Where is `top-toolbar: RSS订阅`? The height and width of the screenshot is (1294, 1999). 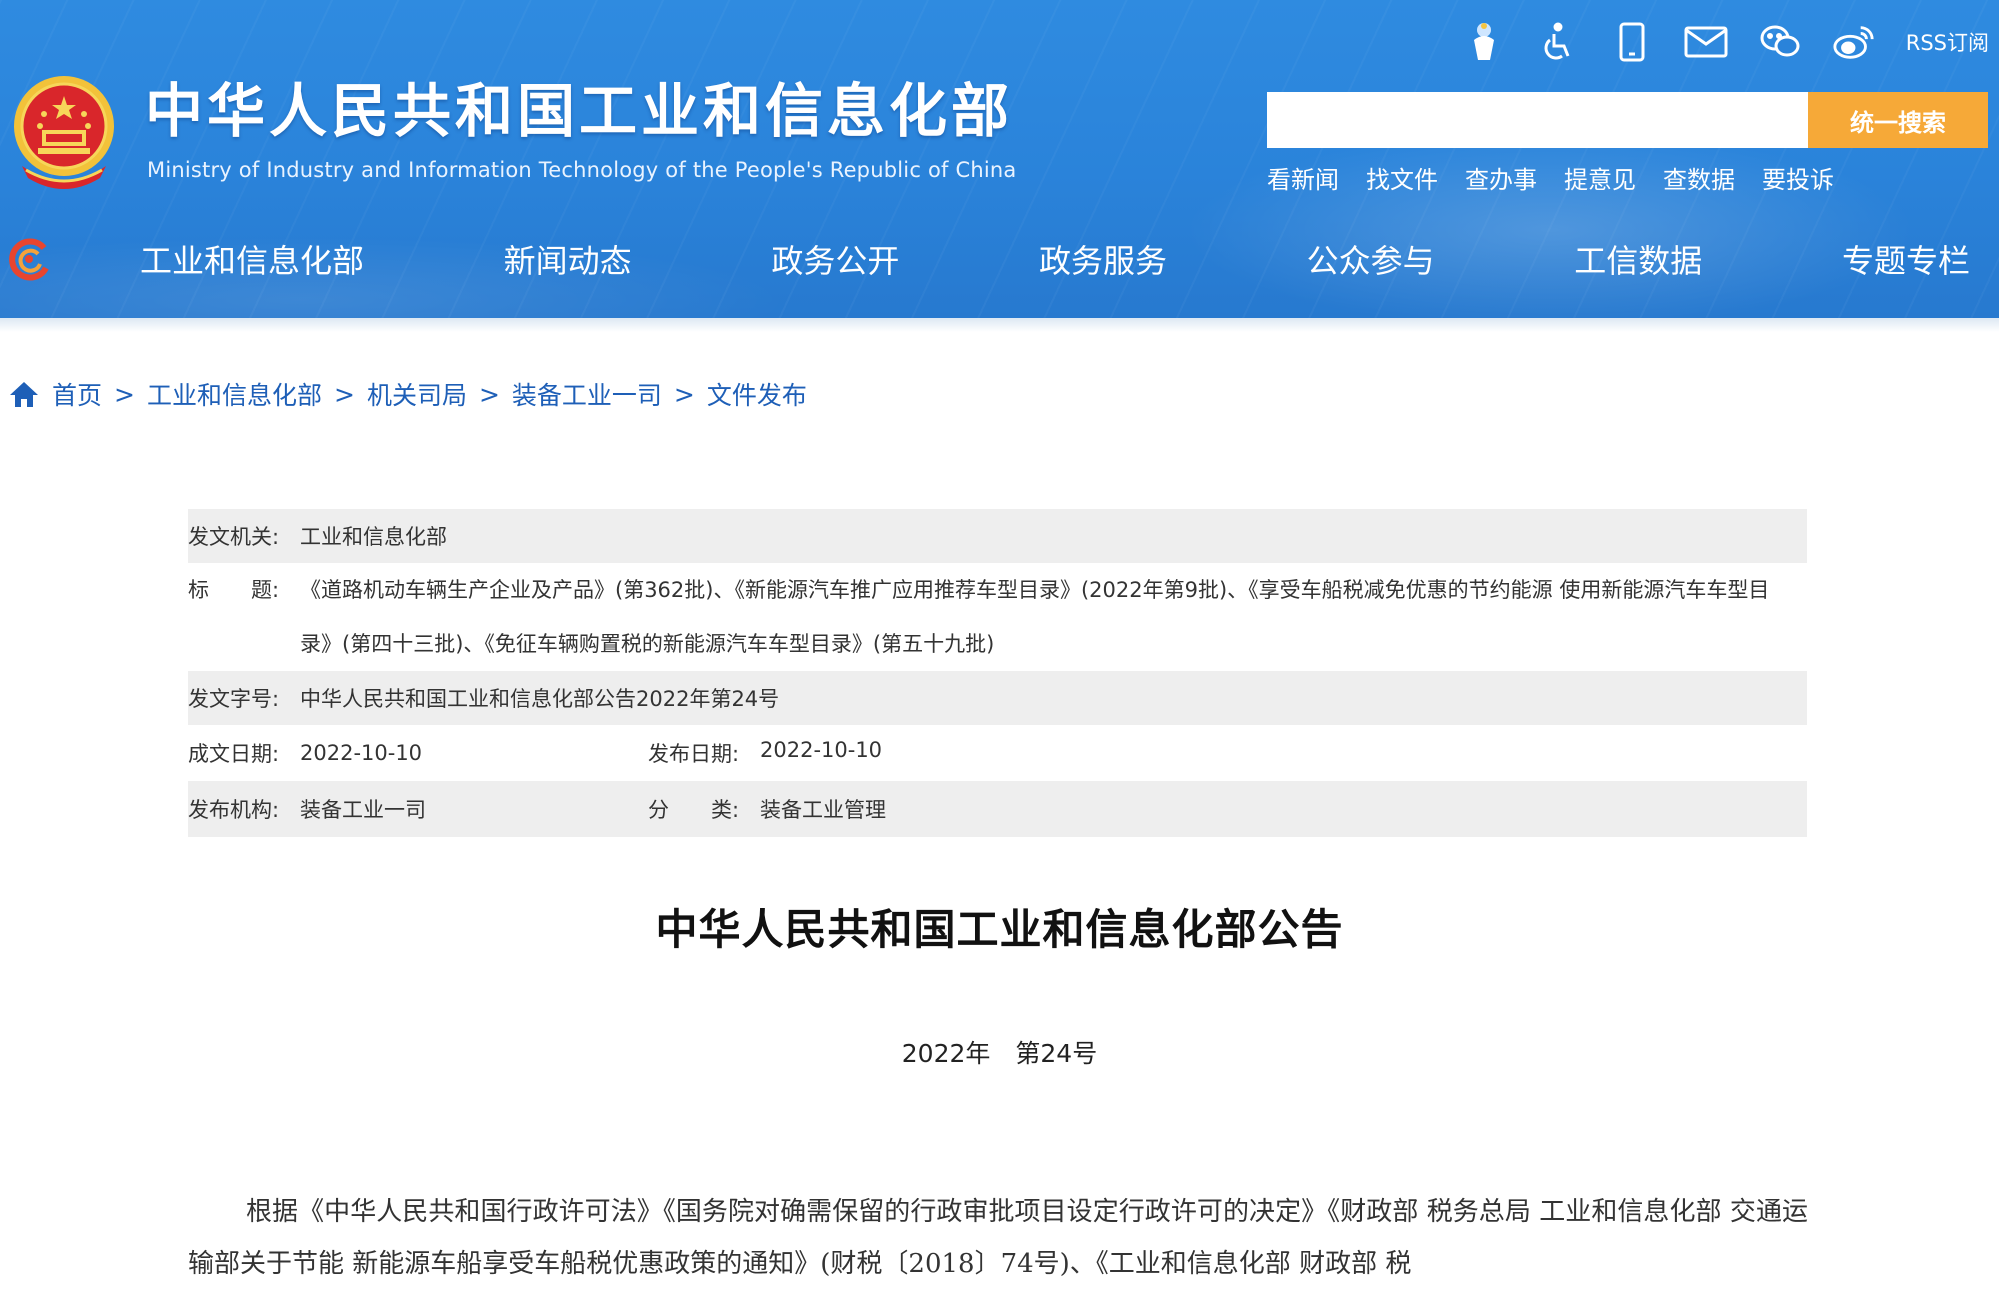 top-toolbar: RSS订阅 is located at coordinates (1725, 42).